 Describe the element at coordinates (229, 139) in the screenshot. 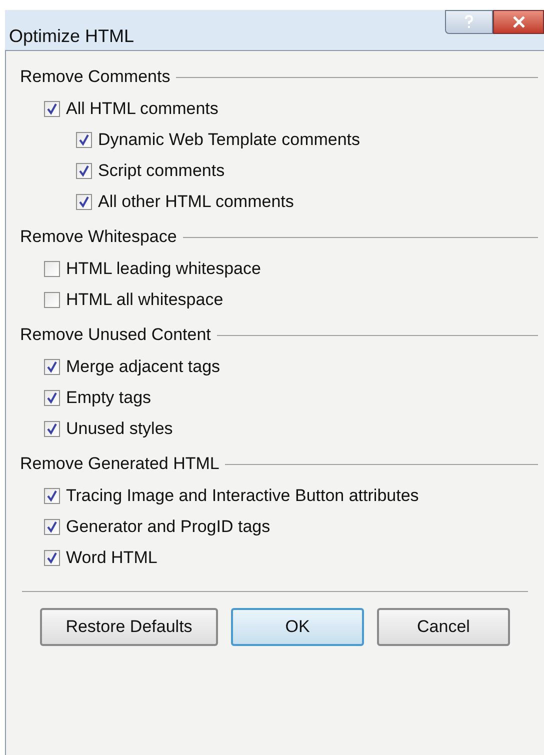

I see `option-label: Dynamic Web Template comments` at that location.